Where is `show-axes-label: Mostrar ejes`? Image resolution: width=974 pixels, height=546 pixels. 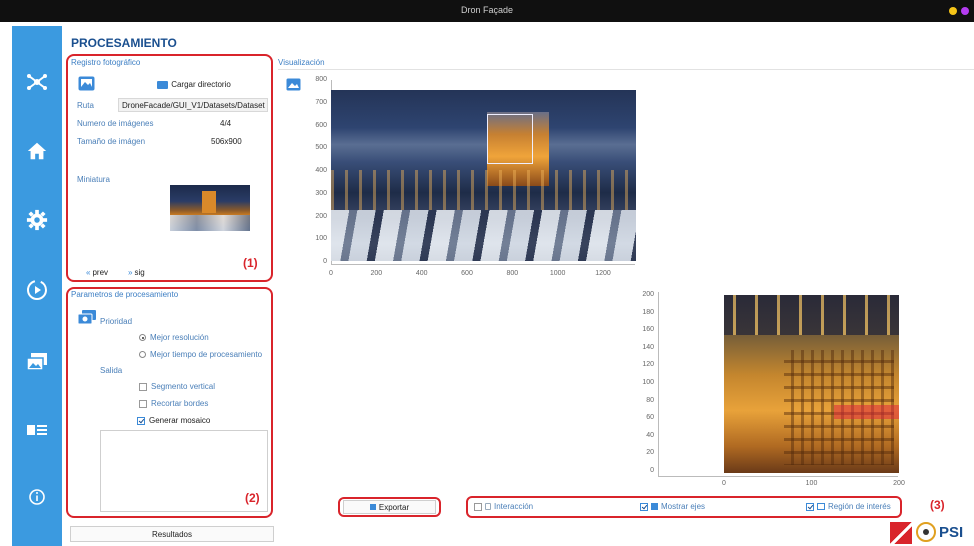 show-axes-label: Mostrar ejes is located at coordinates (683, 506).